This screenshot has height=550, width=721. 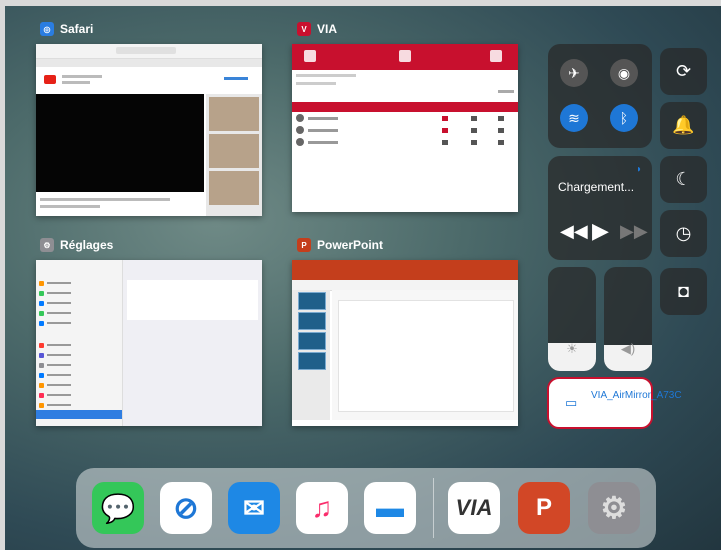 I want to click on settings-card-title: Réglages, so click(x=87, y=245).